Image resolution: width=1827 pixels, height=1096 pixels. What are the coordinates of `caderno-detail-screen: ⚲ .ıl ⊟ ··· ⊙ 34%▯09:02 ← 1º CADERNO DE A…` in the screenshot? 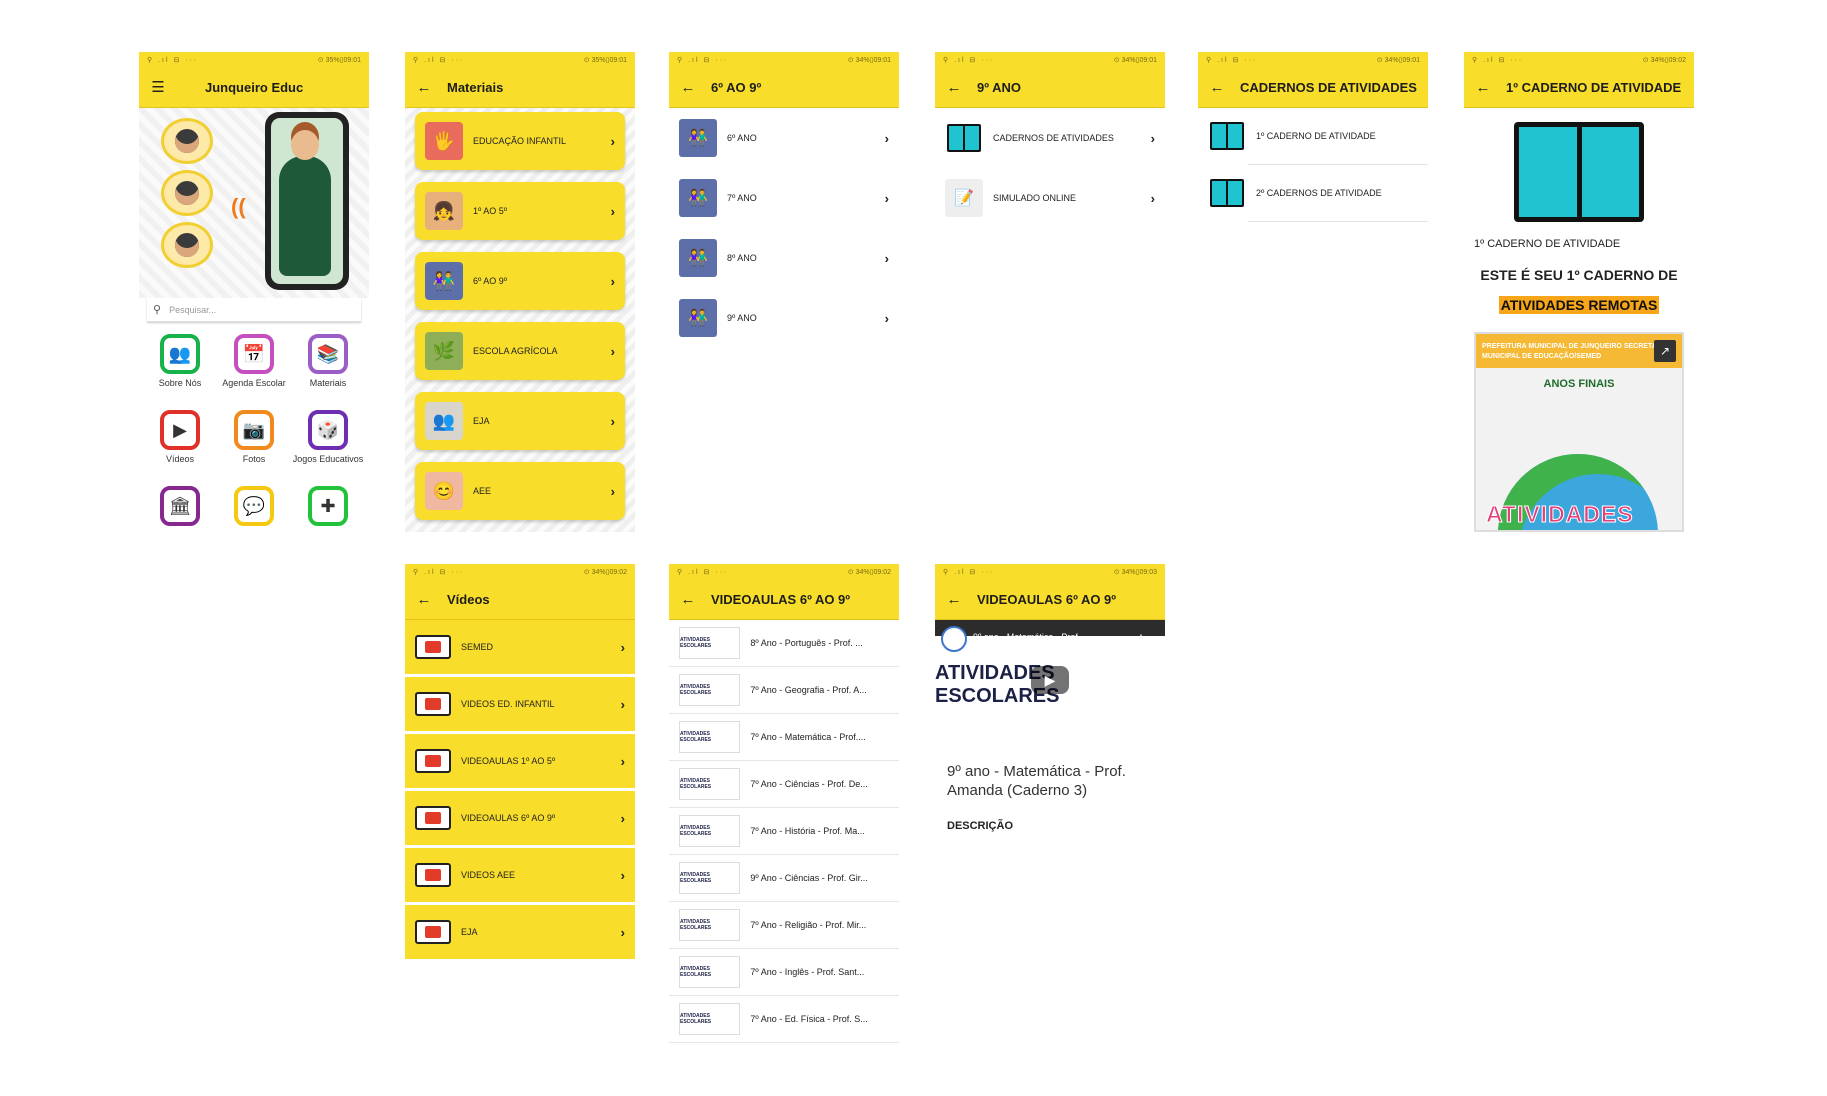 It's located at (1579, 292).